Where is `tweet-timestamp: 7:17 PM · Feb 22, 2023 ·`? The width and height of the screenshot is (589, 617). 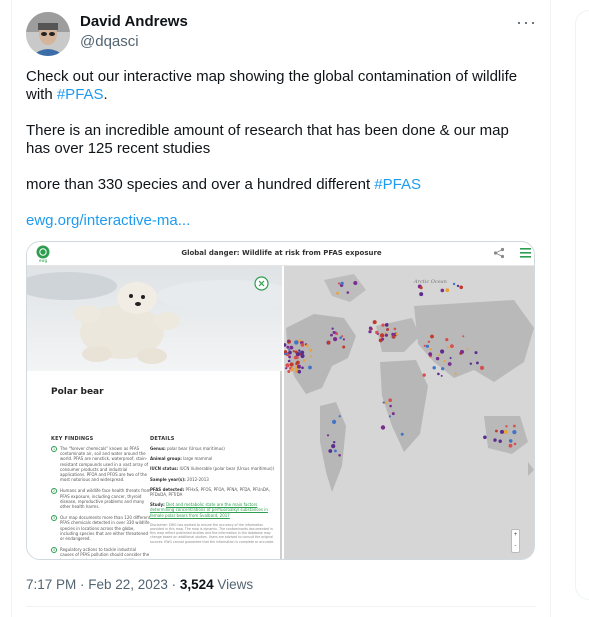
tweet-timestamp: 7:17 PM · Feb 22, 2023 · is located at coordinates (103, 584).